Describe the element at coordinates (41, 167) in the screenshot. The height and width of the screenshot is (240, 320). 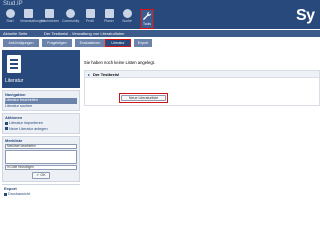
I see `watchlist-add-select: In Liste hinzufügen` at that location.